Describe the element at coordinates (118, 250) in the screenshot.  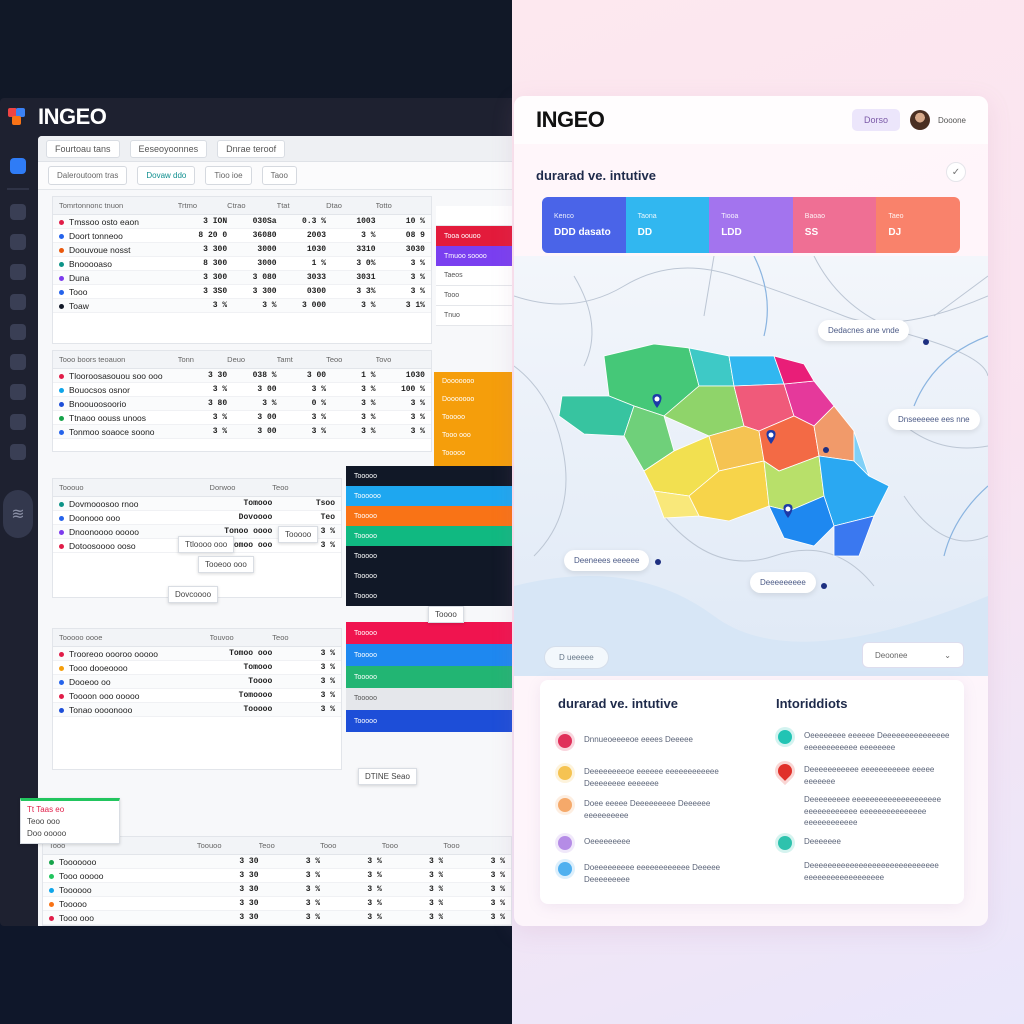
I see `table-cell: Doouvoue nosst` at that location.